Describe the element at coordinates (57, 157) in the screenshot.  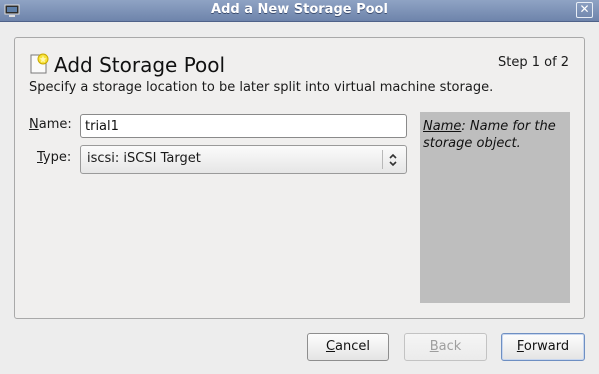
I see `type-label-text: ype:` at that location.